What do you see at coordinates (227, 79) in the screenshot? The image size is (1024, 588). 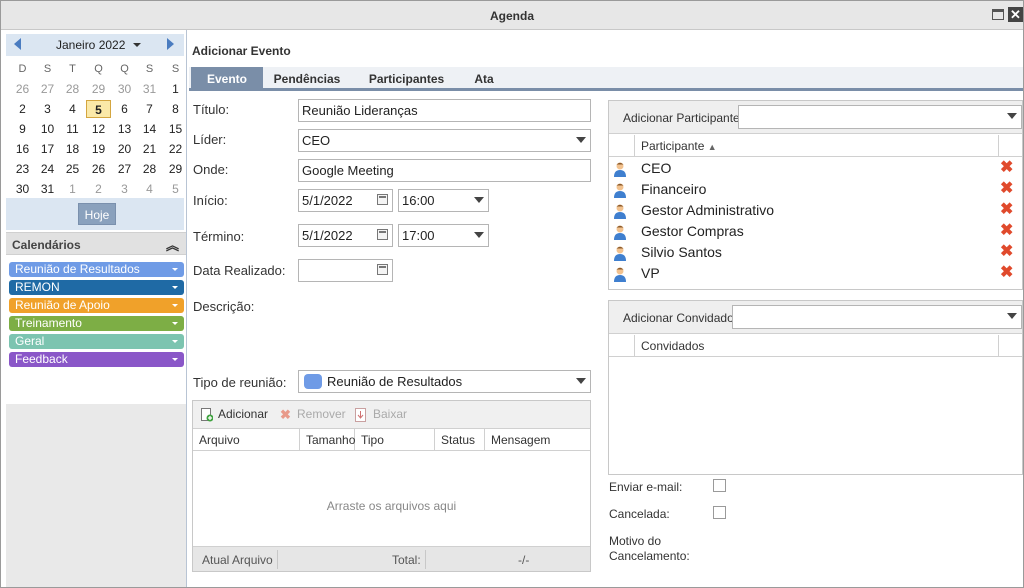 I see `tab-evento: Evento` at bounding box center [227, 79].